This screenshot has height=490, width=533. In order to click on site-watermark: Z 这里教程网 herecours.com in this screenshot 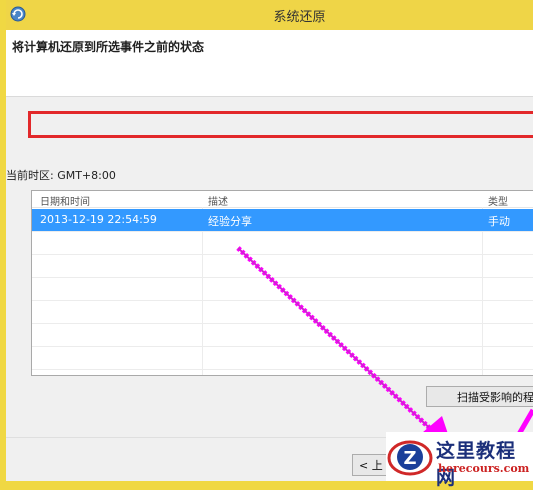, I will do `click(459, 460)`.